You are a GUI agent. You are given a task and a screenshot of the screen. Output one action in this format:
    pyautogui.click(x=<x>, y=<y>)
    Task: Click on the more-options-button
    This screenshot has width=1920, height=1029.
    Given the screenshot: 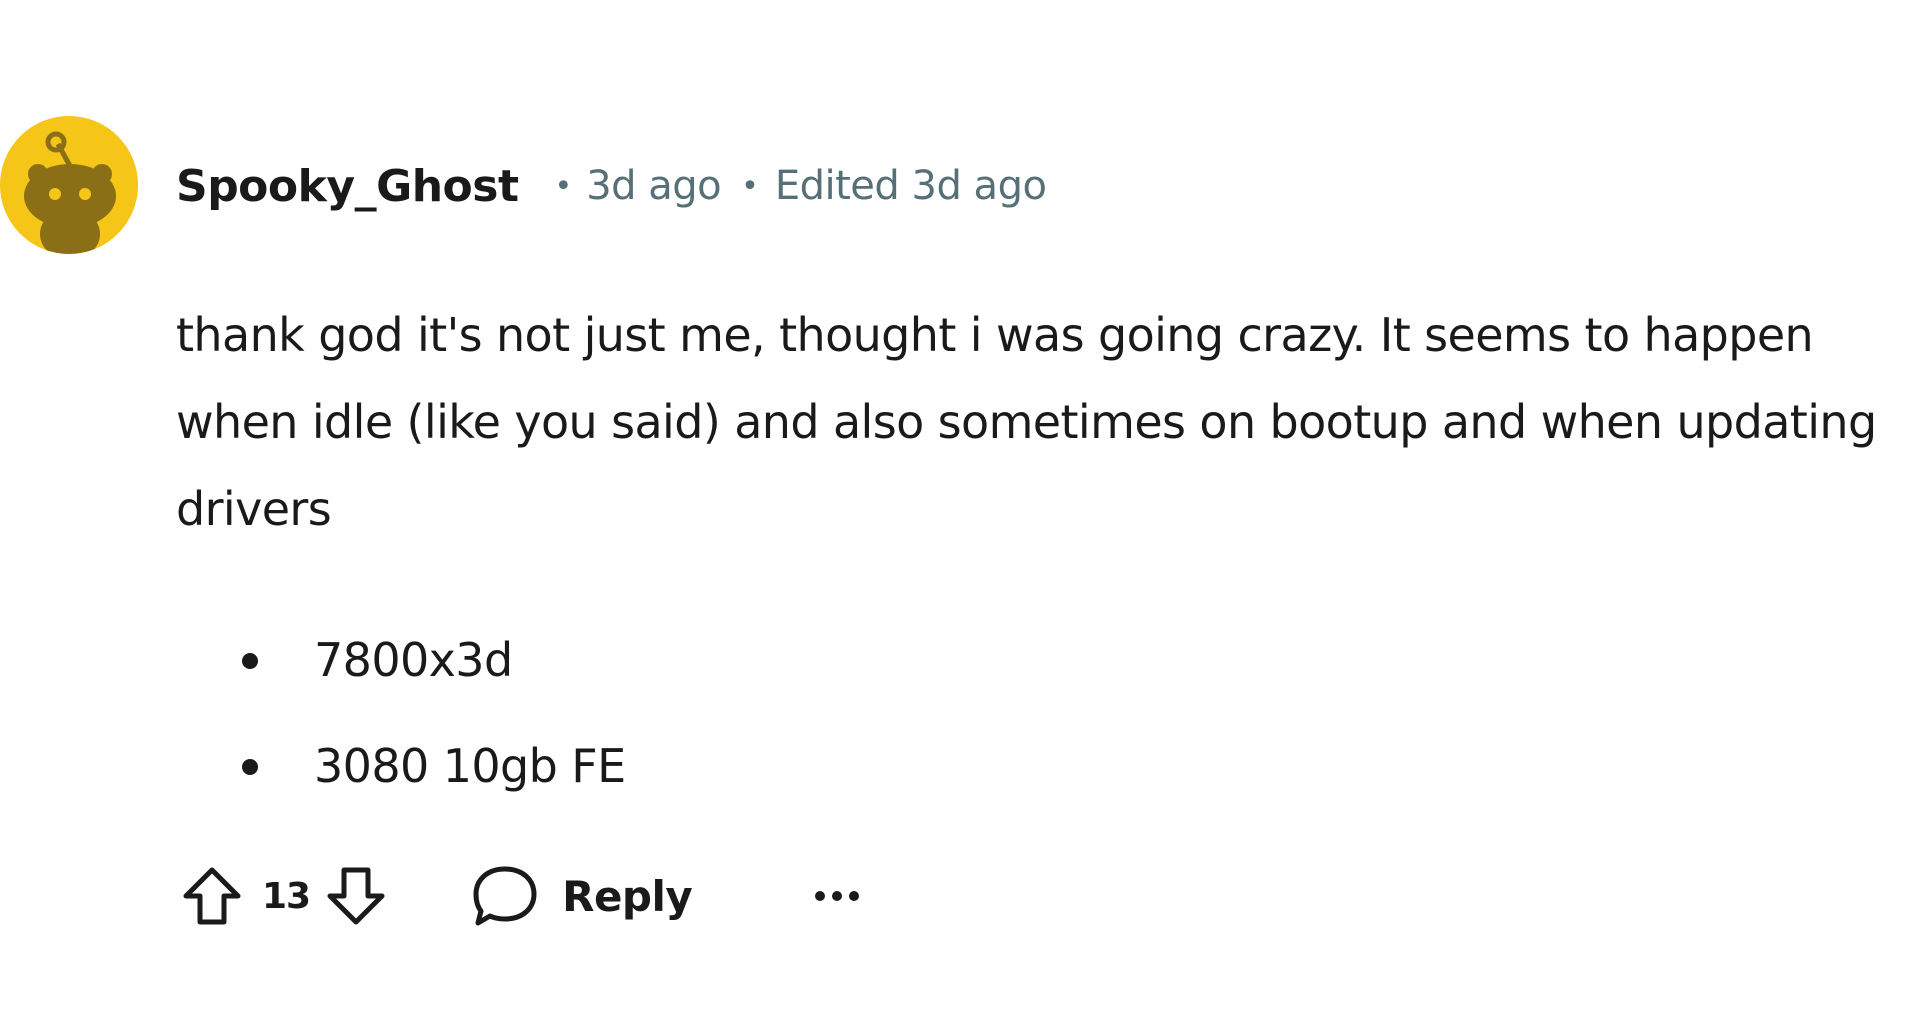 What is the action you would take?
    pyautogui.click(x=837, y=896)
    